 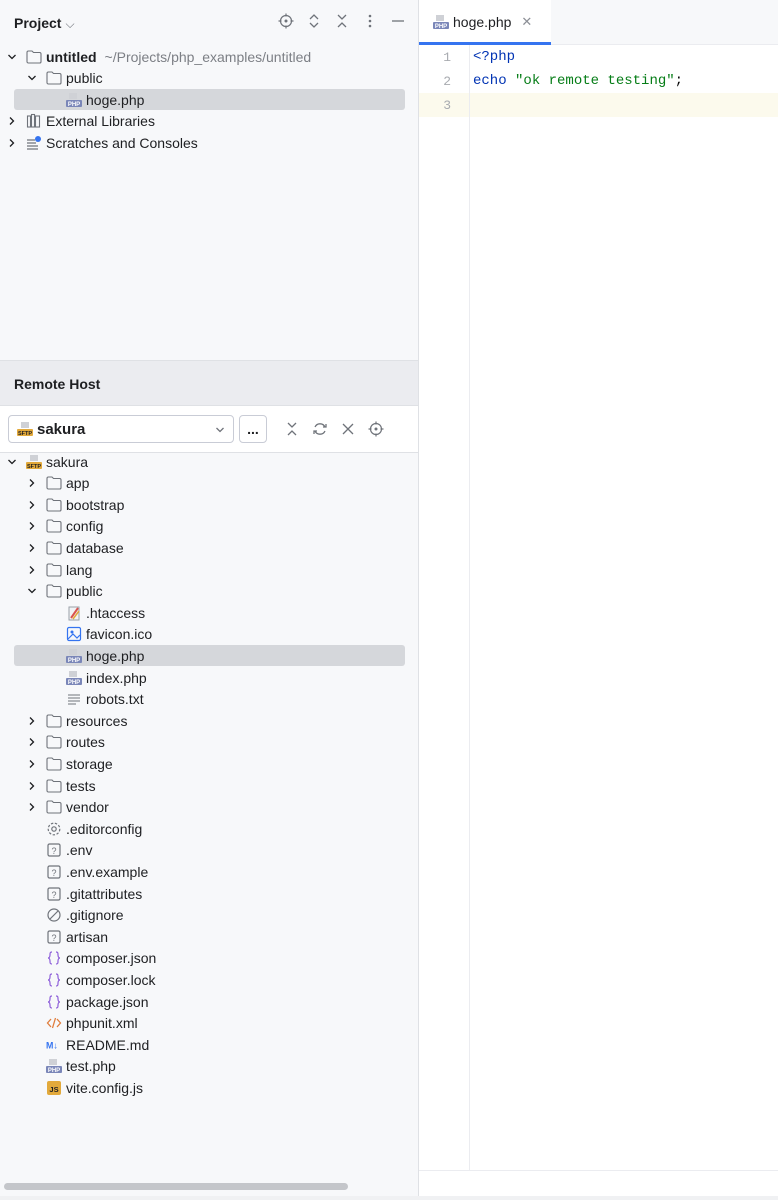 I want to click on tree-item-editorconfig: .editorconfig, so click(x=232, y=828).